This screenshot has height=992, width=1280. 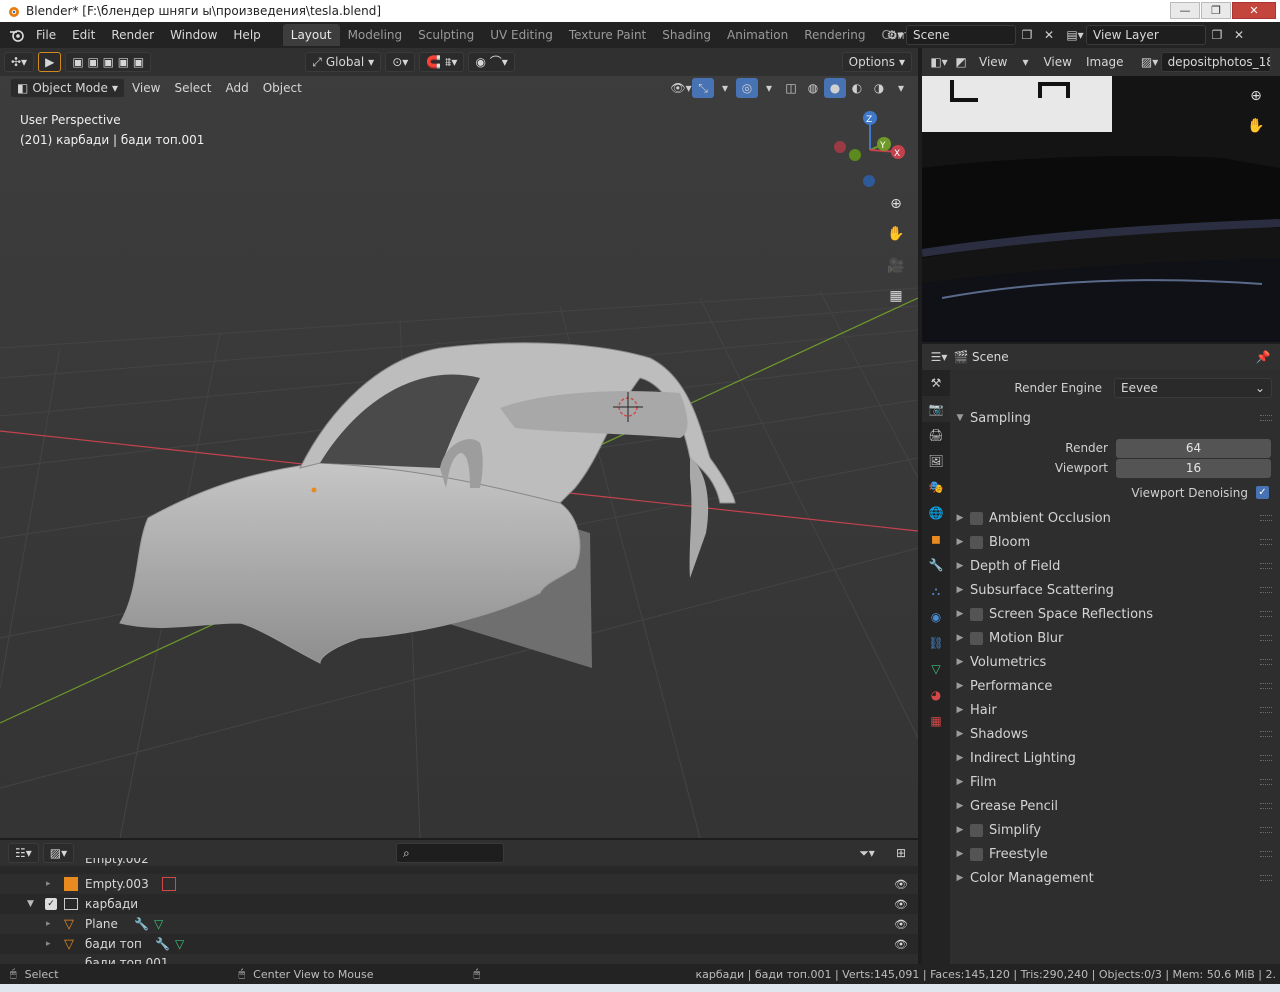 What do you see at coordinates (1193, 468) in the screenshot?
I see `viewport-samples-field: 16` at bounding box center [1193, 468].